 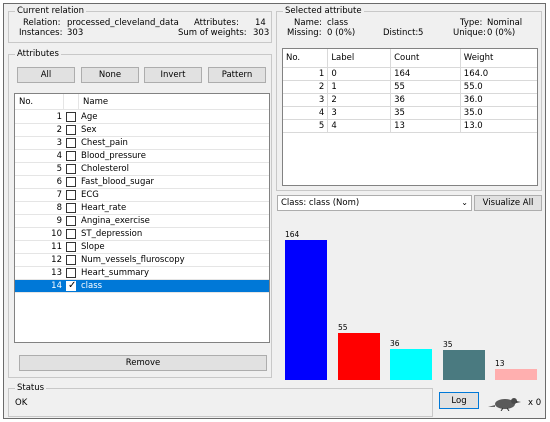 What do you see at coordinates (359, 113) in the screenshot?
I see `stats-label: 3` at bounding box center [359, 113].